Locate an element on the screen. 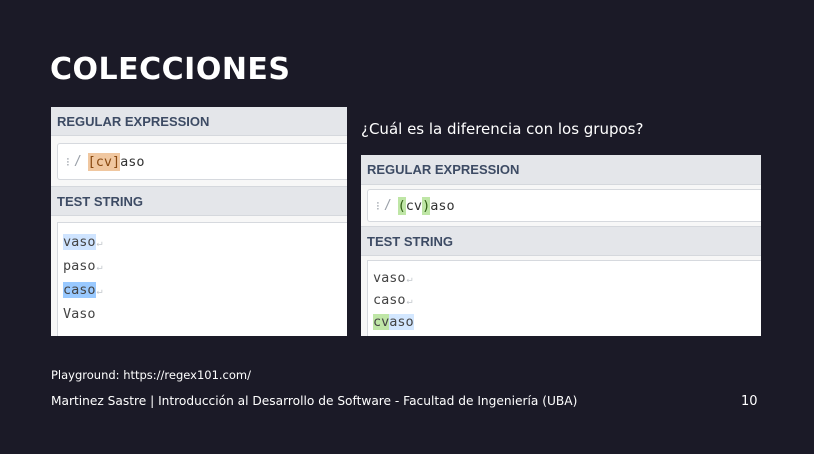  group-open-token: ( is located at coordinates (401, 205).